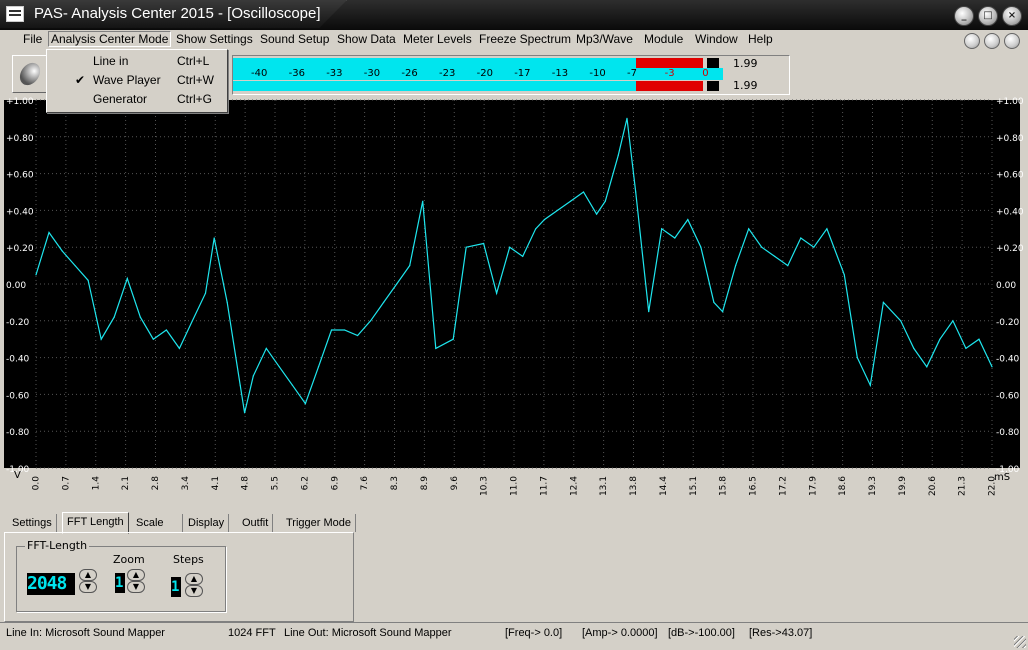 The image size is (1028, 650). What do you see at coordinates (478, 74) in the screenshot?
I see `meter-scale: -40 -36 -33 -30 -26 -23 -20 -17 -13 -10 -7 -3 0` at bounding box center [478, 74].